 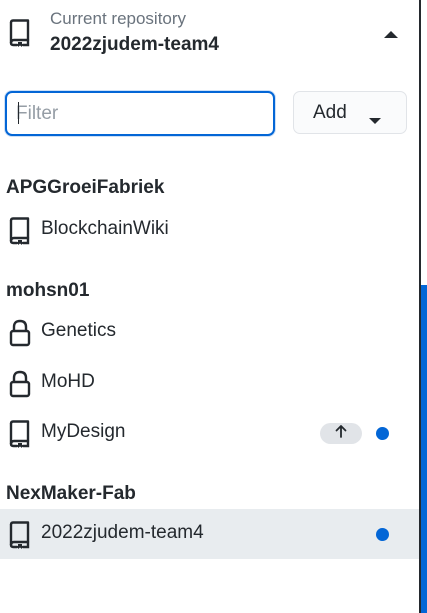 I want to click on background-edge, so click(x=424, y=306).